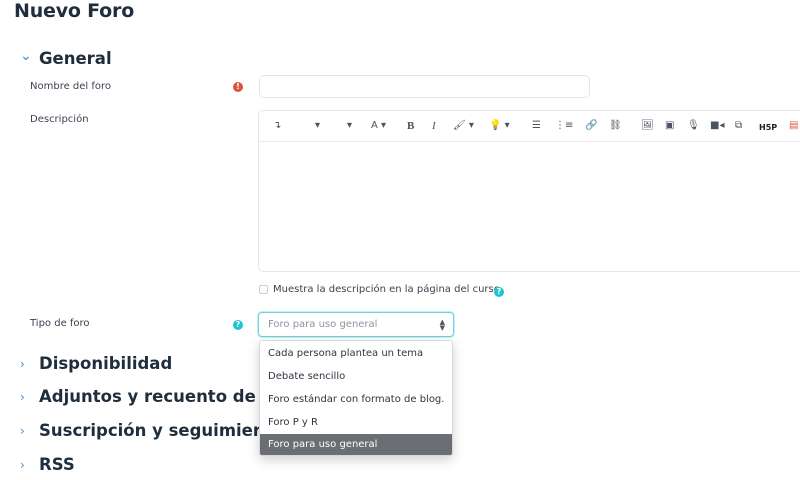 The width and height of the screenshot is (800, 480). What do you see at coordinates (356, 354) in the screenshot?
I see `forum-type-option: Cada persona plantea un tema` at bounding box center [356, 354].